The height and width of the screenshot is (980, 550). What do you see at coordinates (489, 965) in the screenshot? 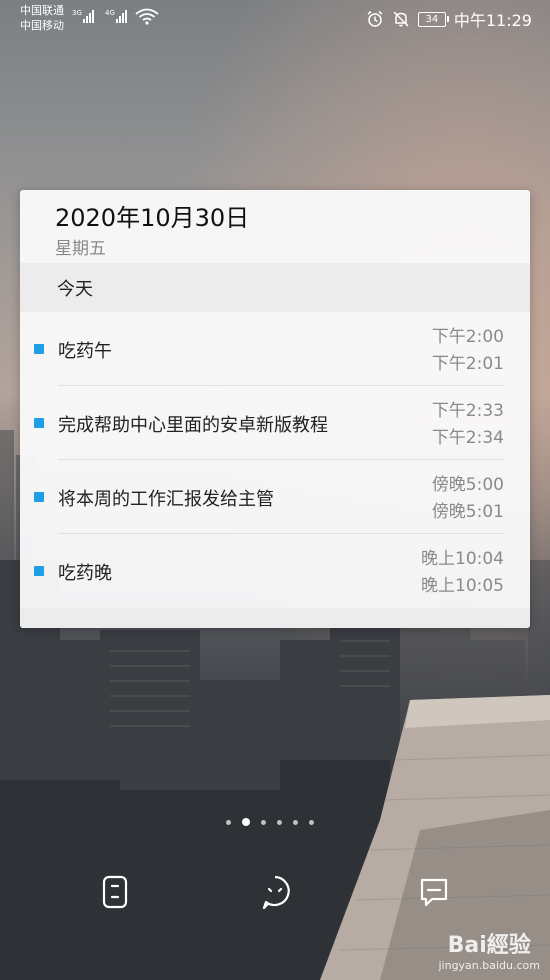
I see `watermark-url: jingyan.baidu.com` at bounding box center [489, 965].